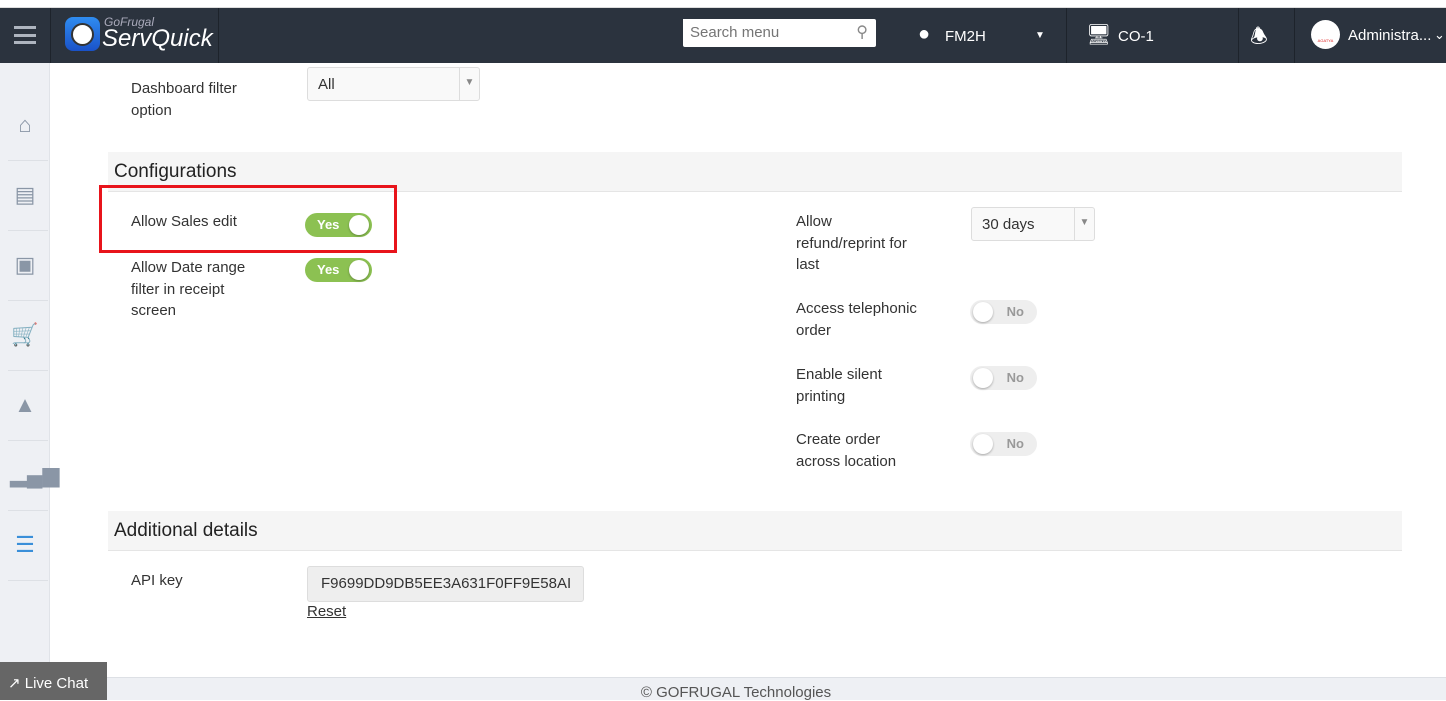  I want to click on allow-sales-edit-label: Allow Sales edit, so click(184, 221).